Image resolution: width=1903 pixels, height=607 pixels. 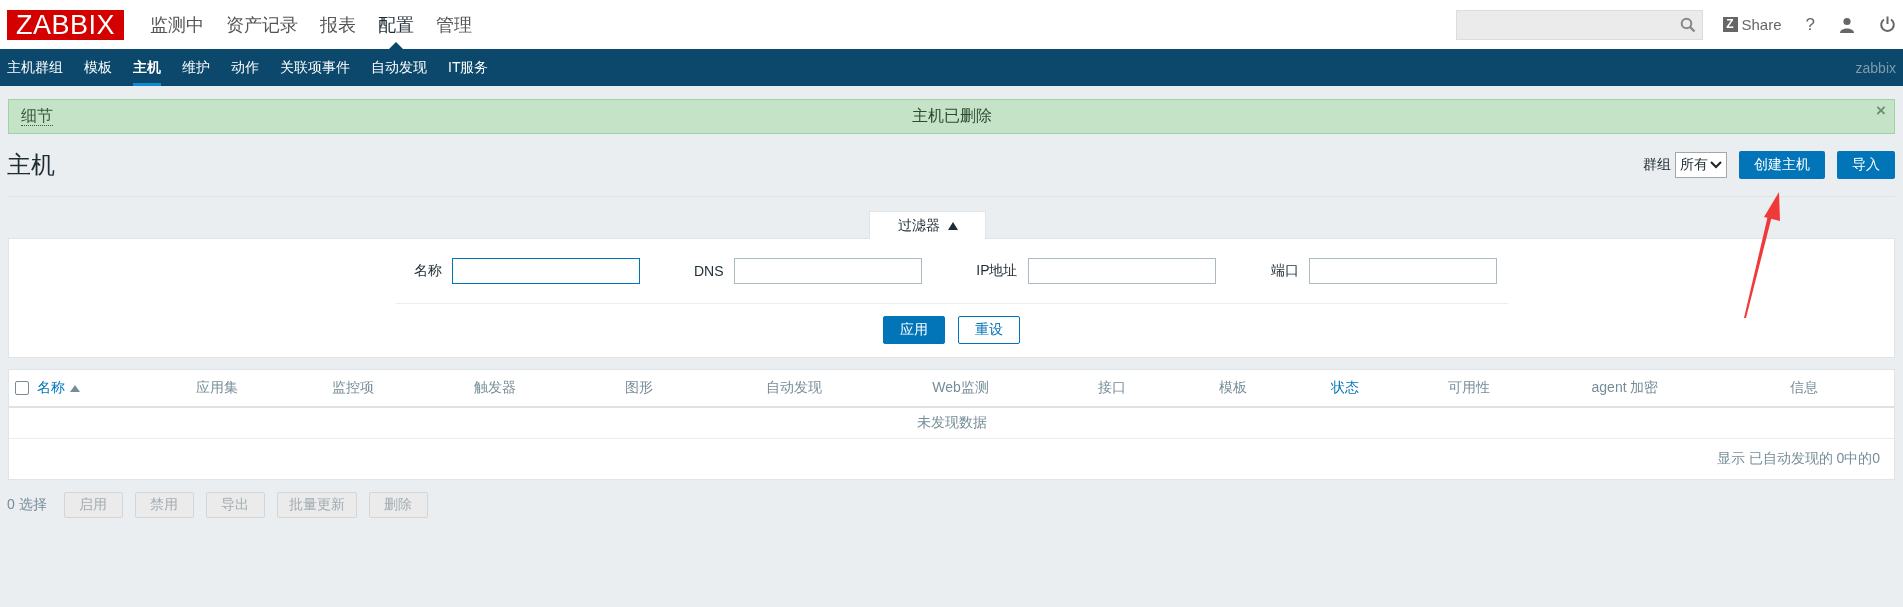 What do you see at coordinates (1657, 165) in the screenshot?
I see `group-label: 群组` at bounding box center [1657, 165].